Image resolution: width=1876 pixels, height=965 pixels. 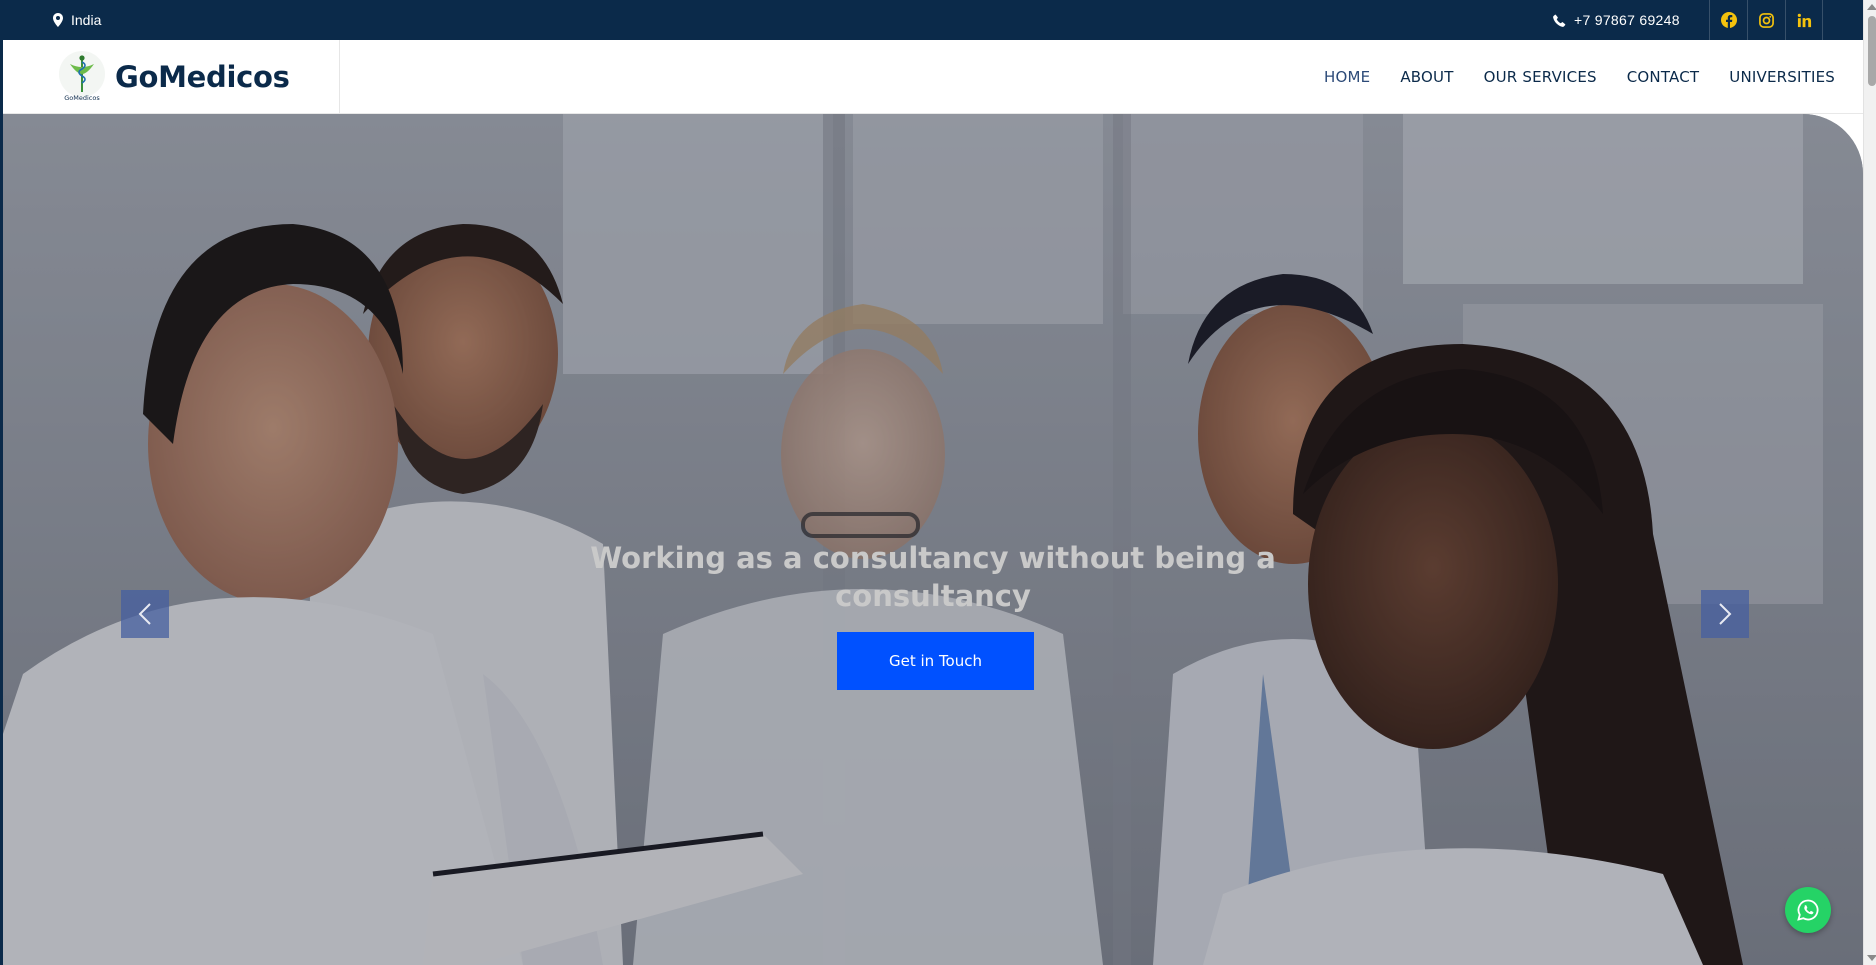 What do you see at coordinates (933, 20) in the screenshot?
I see `top-bar: India +7 97867 69248` at bounding box center [933, 20].